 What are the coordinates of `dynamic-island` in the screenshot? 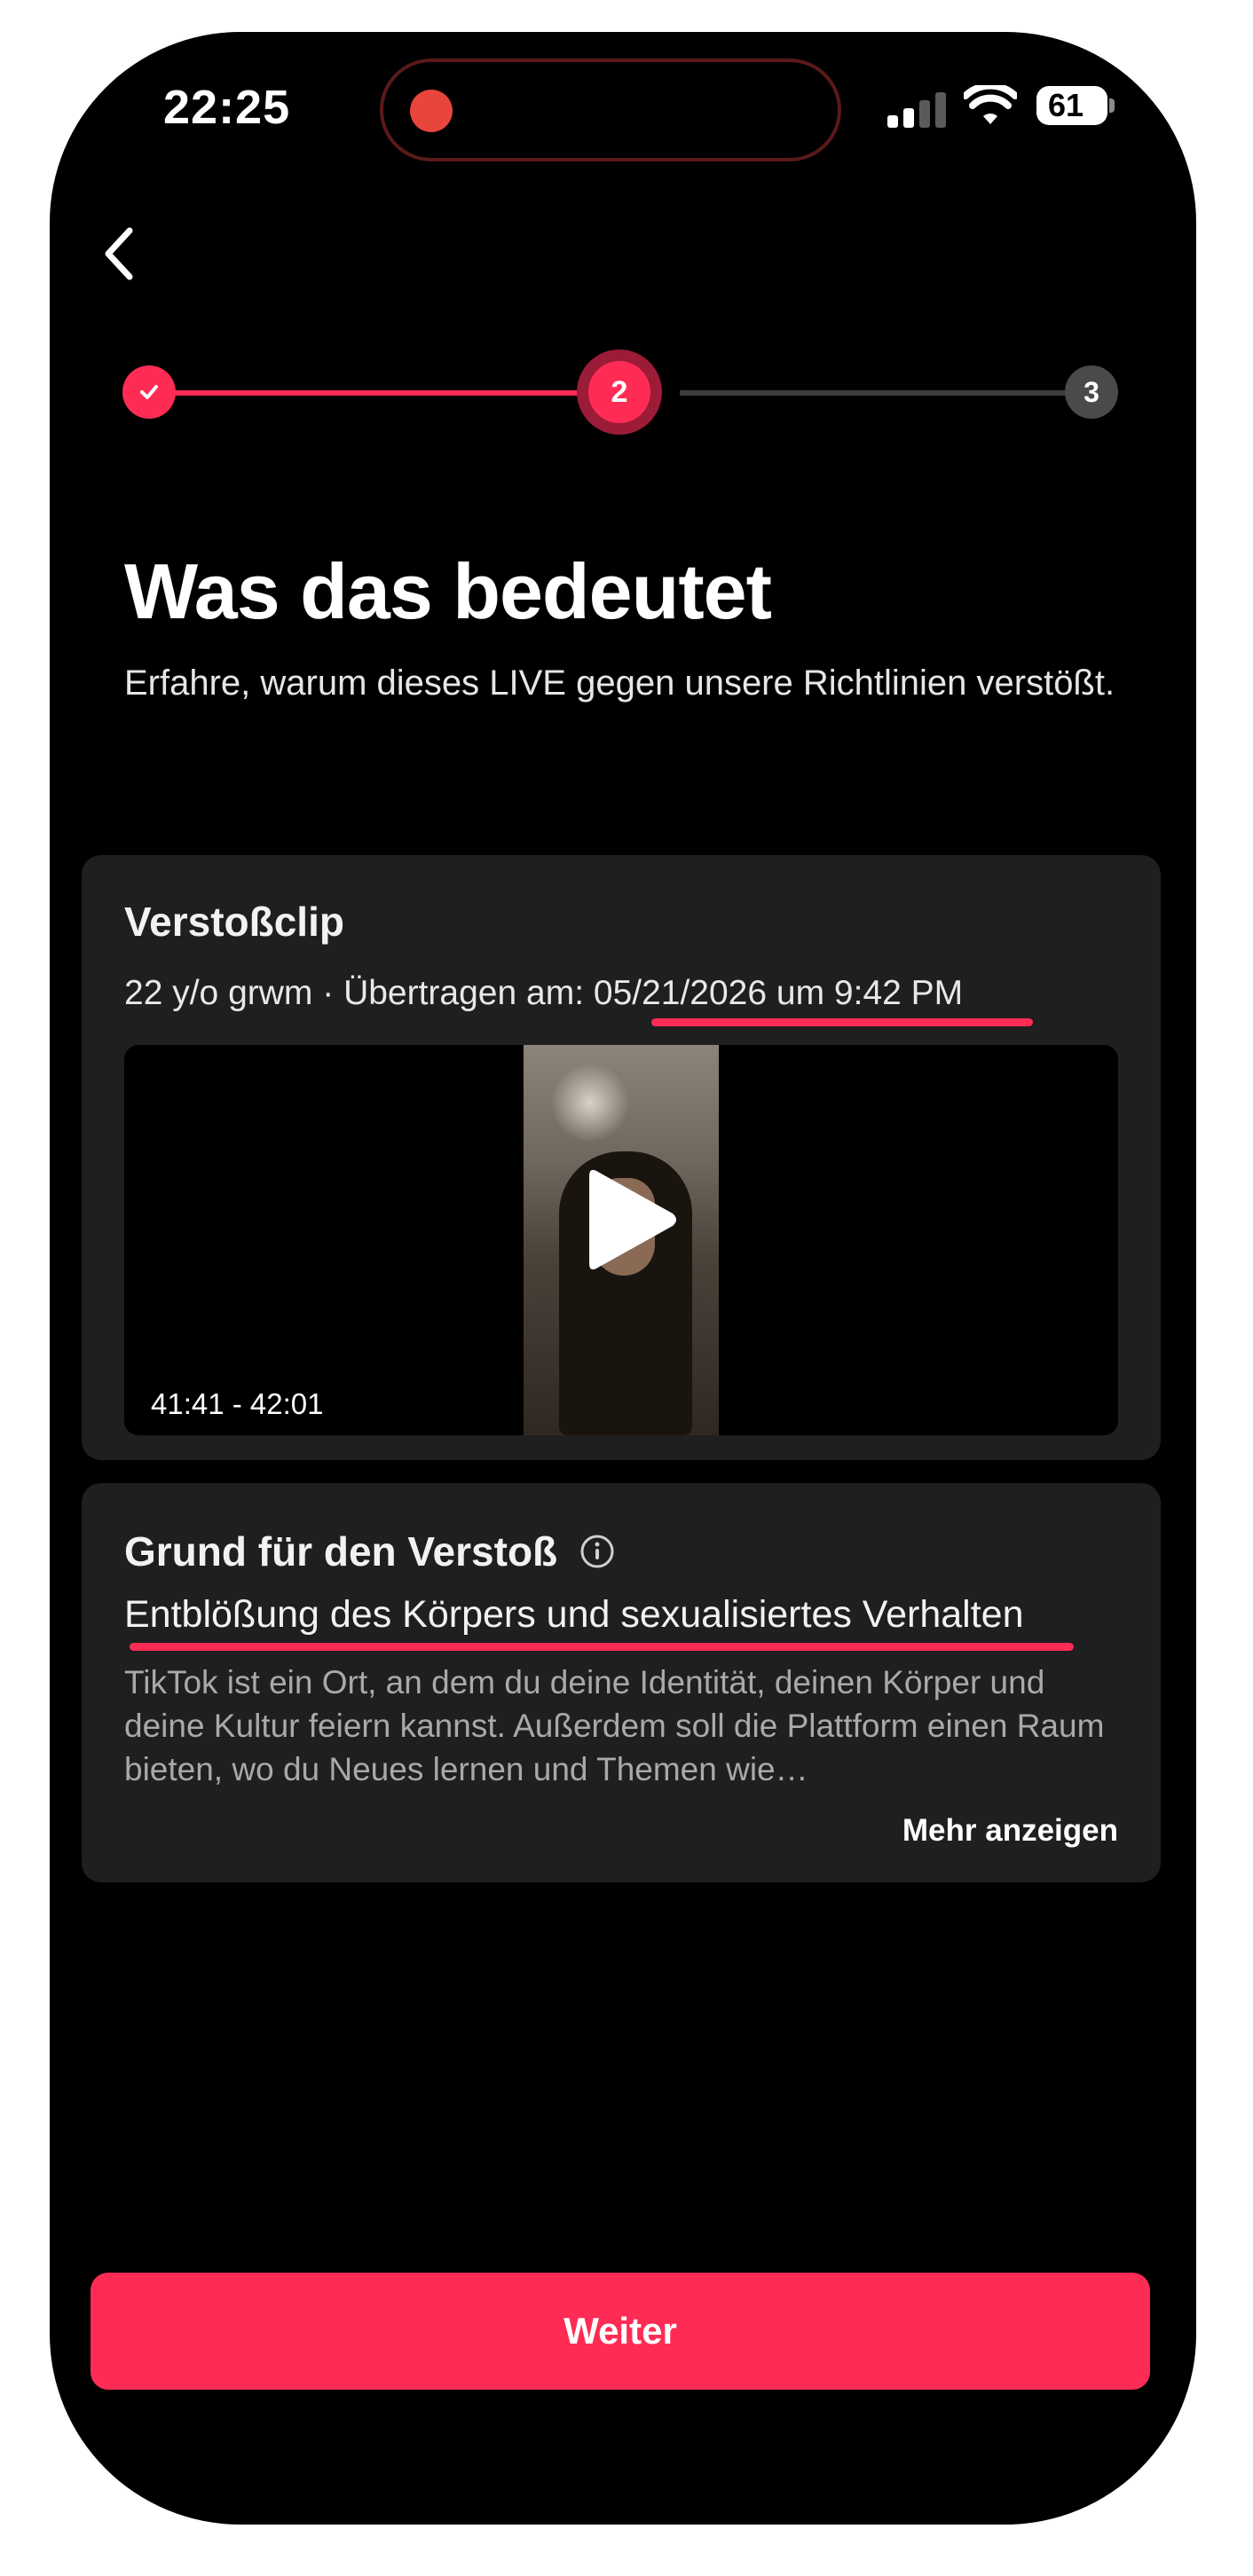 It's located at (610, 110).